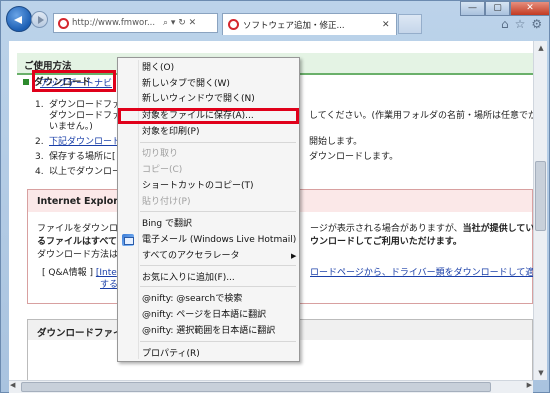  Describe the element at coordinates (233, 24) in the screenshot. I see `tab-favicon-icon` at that location.